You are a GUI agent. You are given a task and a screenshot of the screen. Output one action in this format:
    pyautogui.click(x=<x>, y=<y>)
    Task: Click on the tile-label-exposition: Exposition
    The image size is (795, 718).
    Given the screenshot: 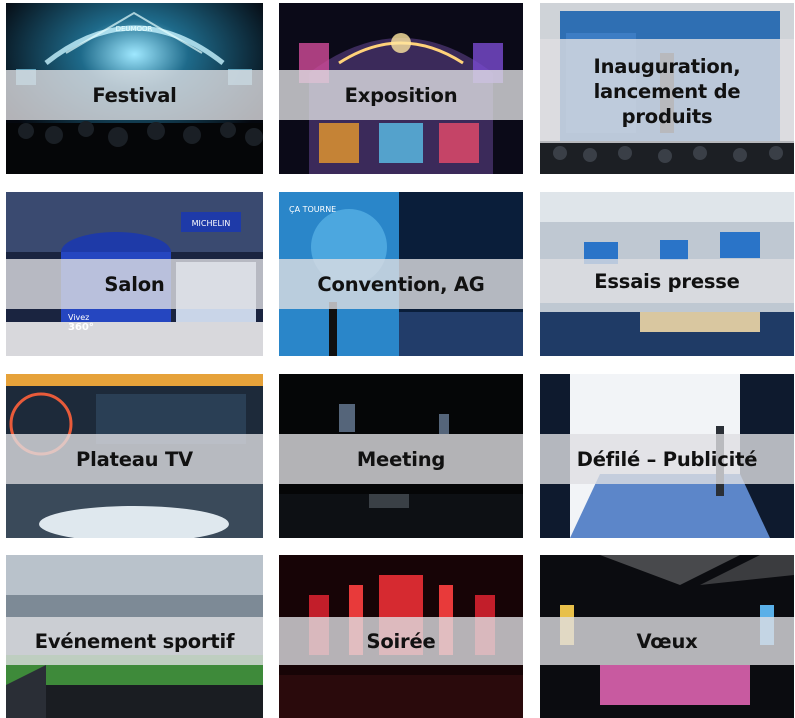 What is the action you would take?
    pyautogui.click(x=401, y=95)
    